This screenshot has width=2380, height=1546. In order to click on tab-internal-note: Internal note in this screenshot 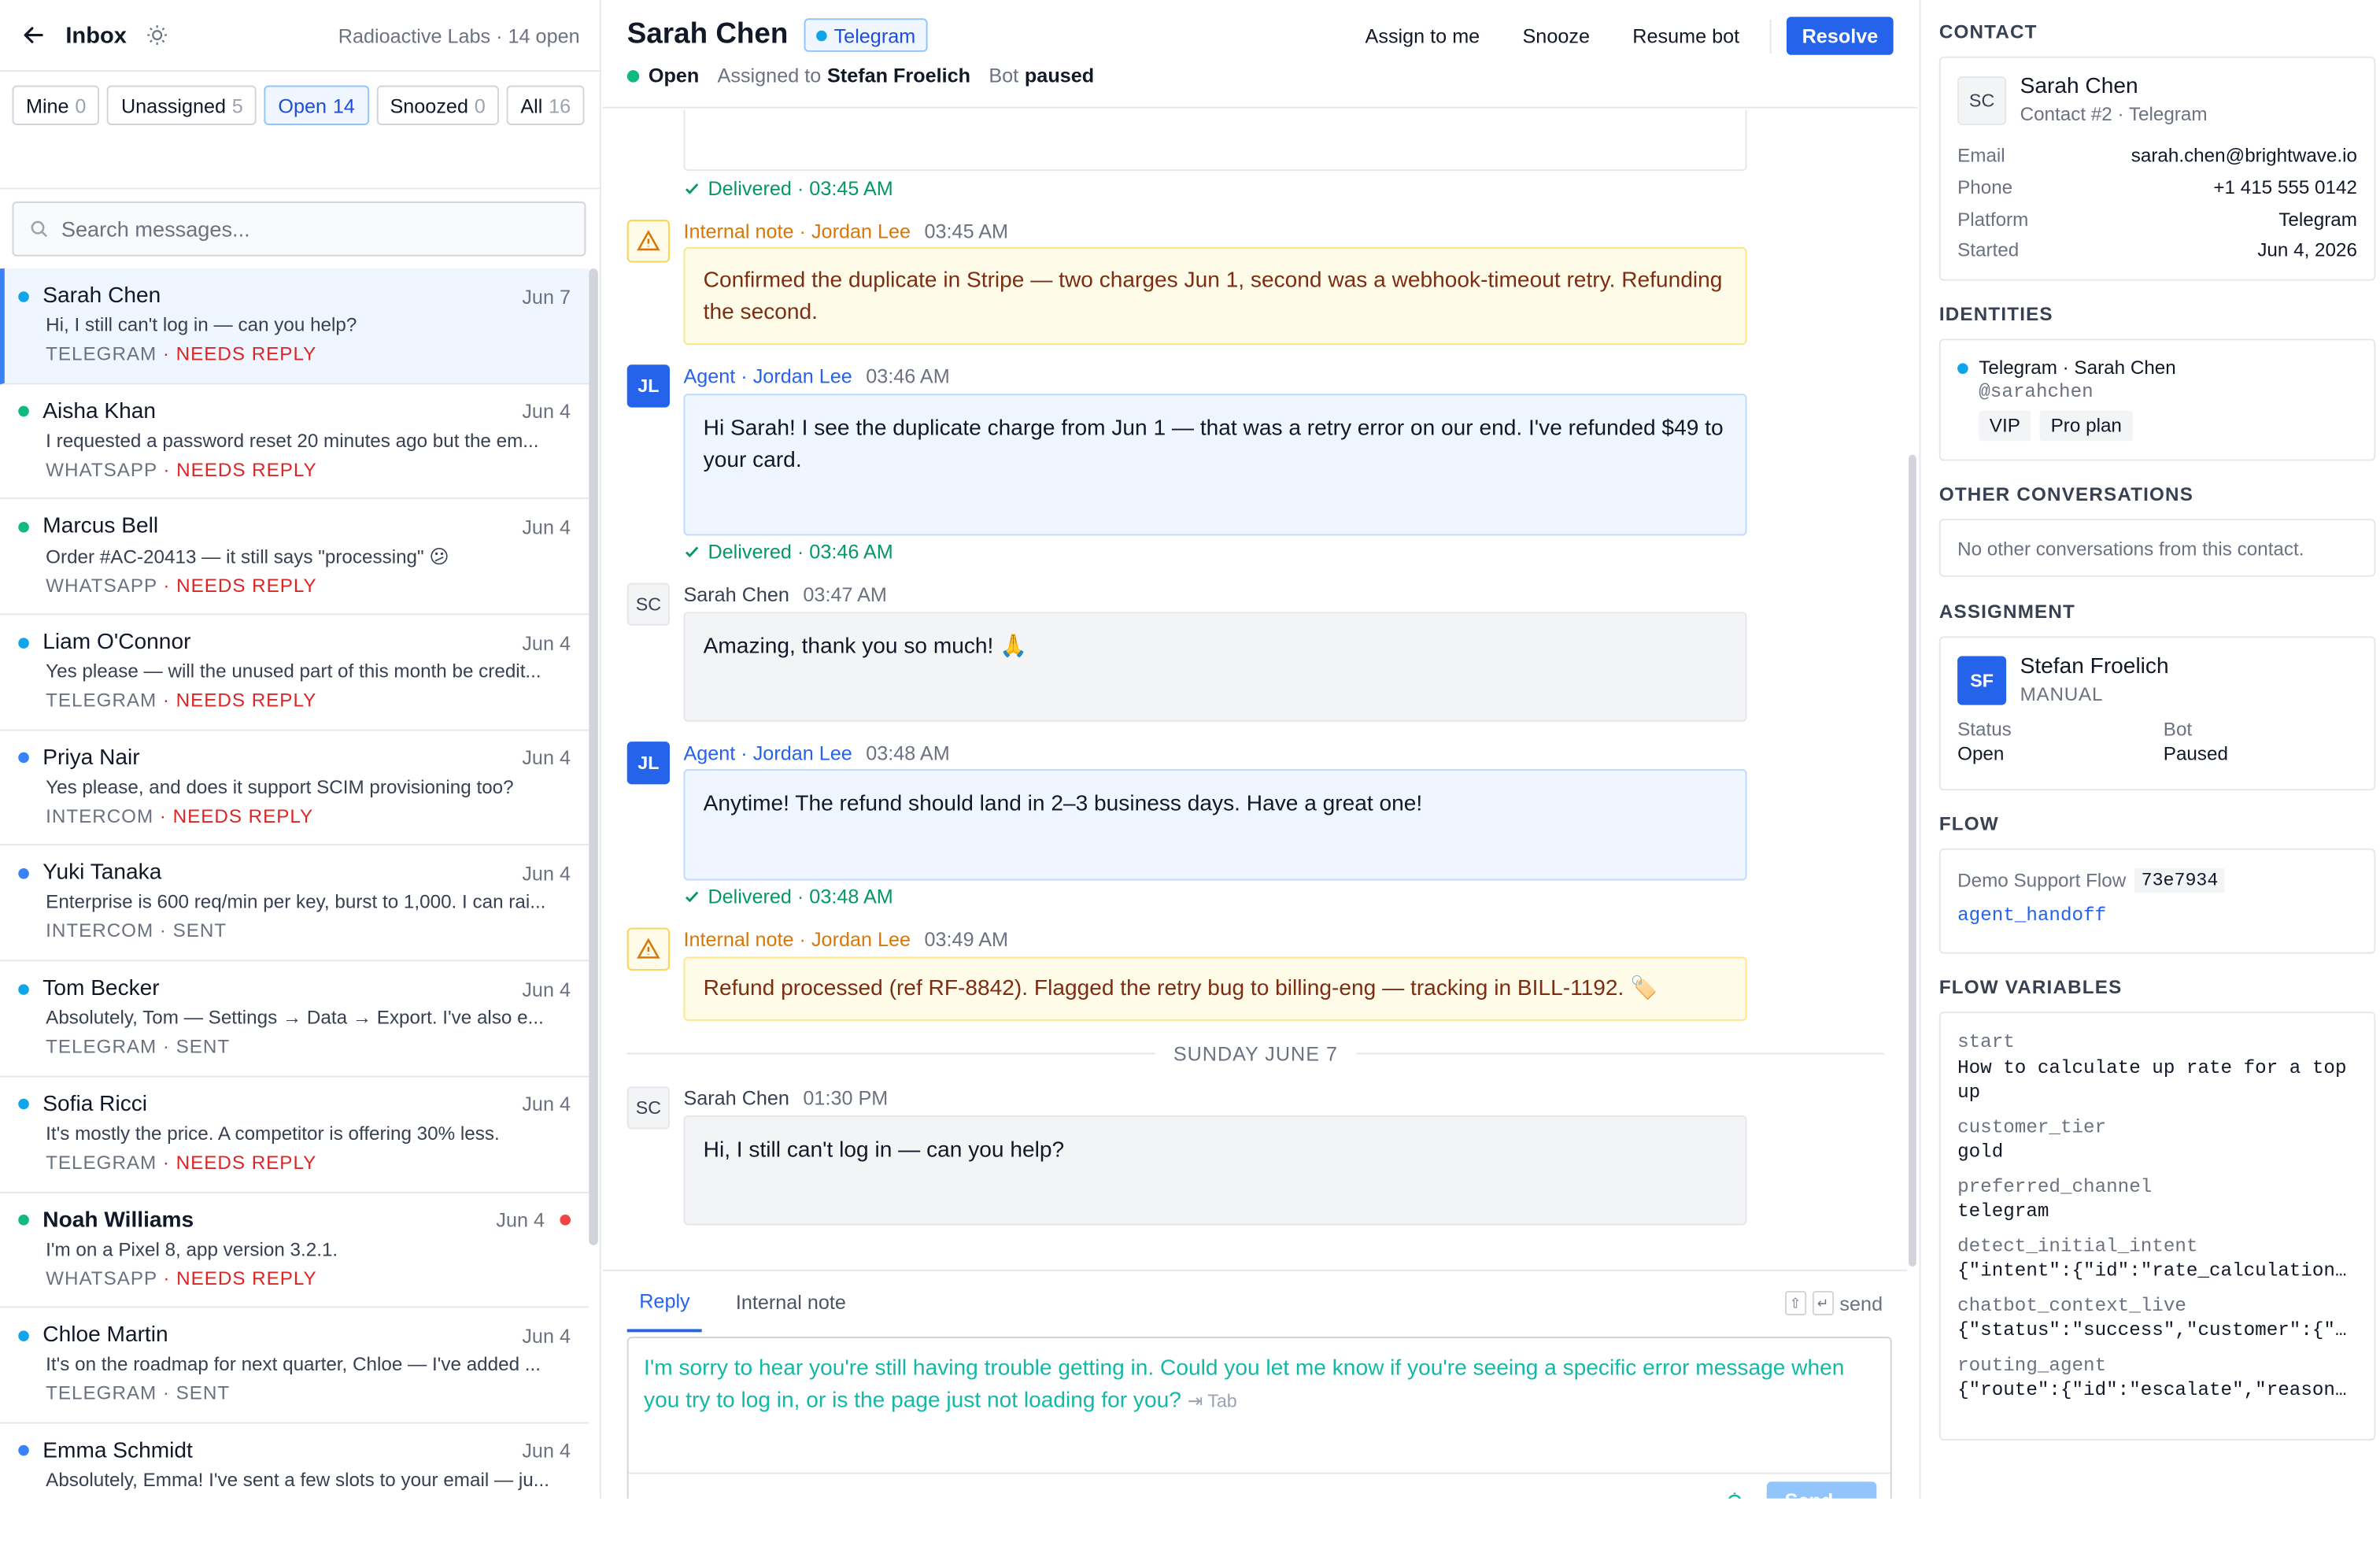, I will do `click(790, 1302)`.